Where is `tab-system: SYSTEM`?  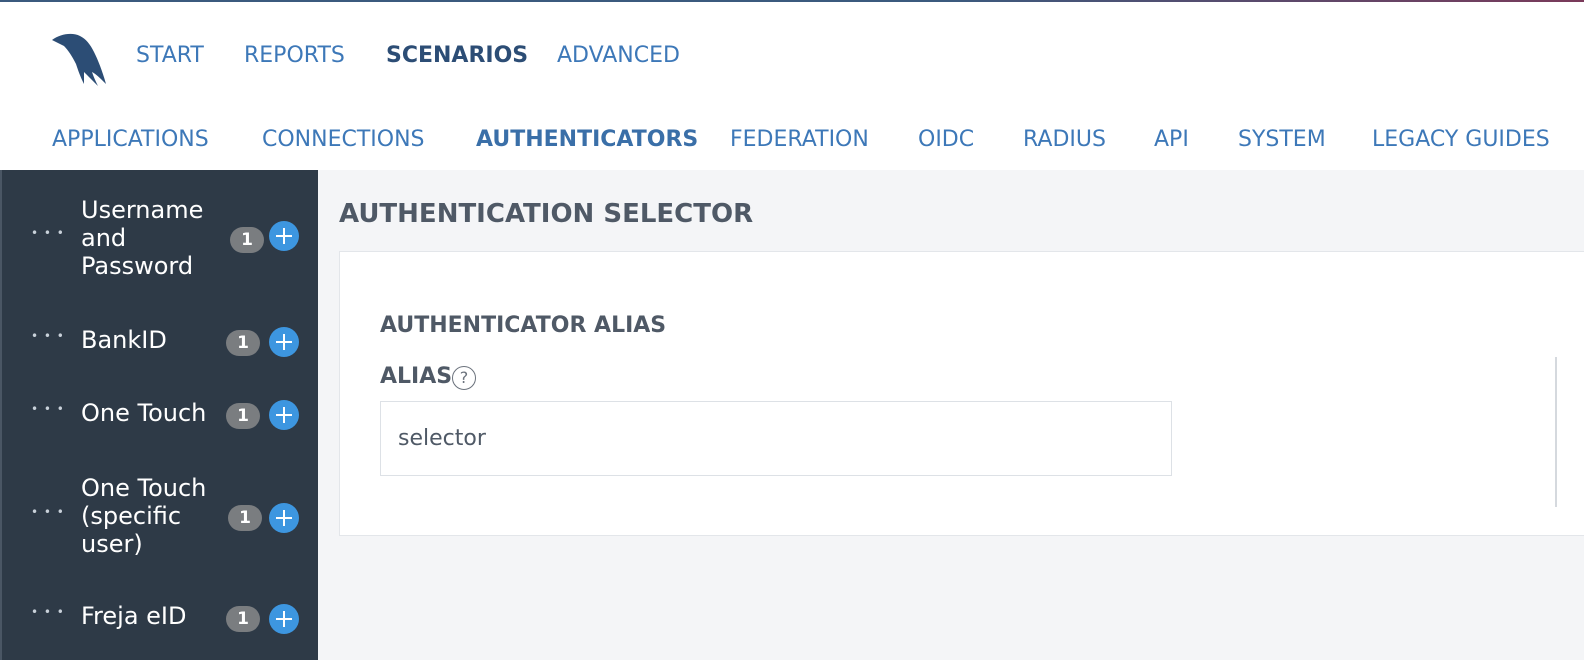 tab-system: SYSTEM is located at coordinates (1282, 139).